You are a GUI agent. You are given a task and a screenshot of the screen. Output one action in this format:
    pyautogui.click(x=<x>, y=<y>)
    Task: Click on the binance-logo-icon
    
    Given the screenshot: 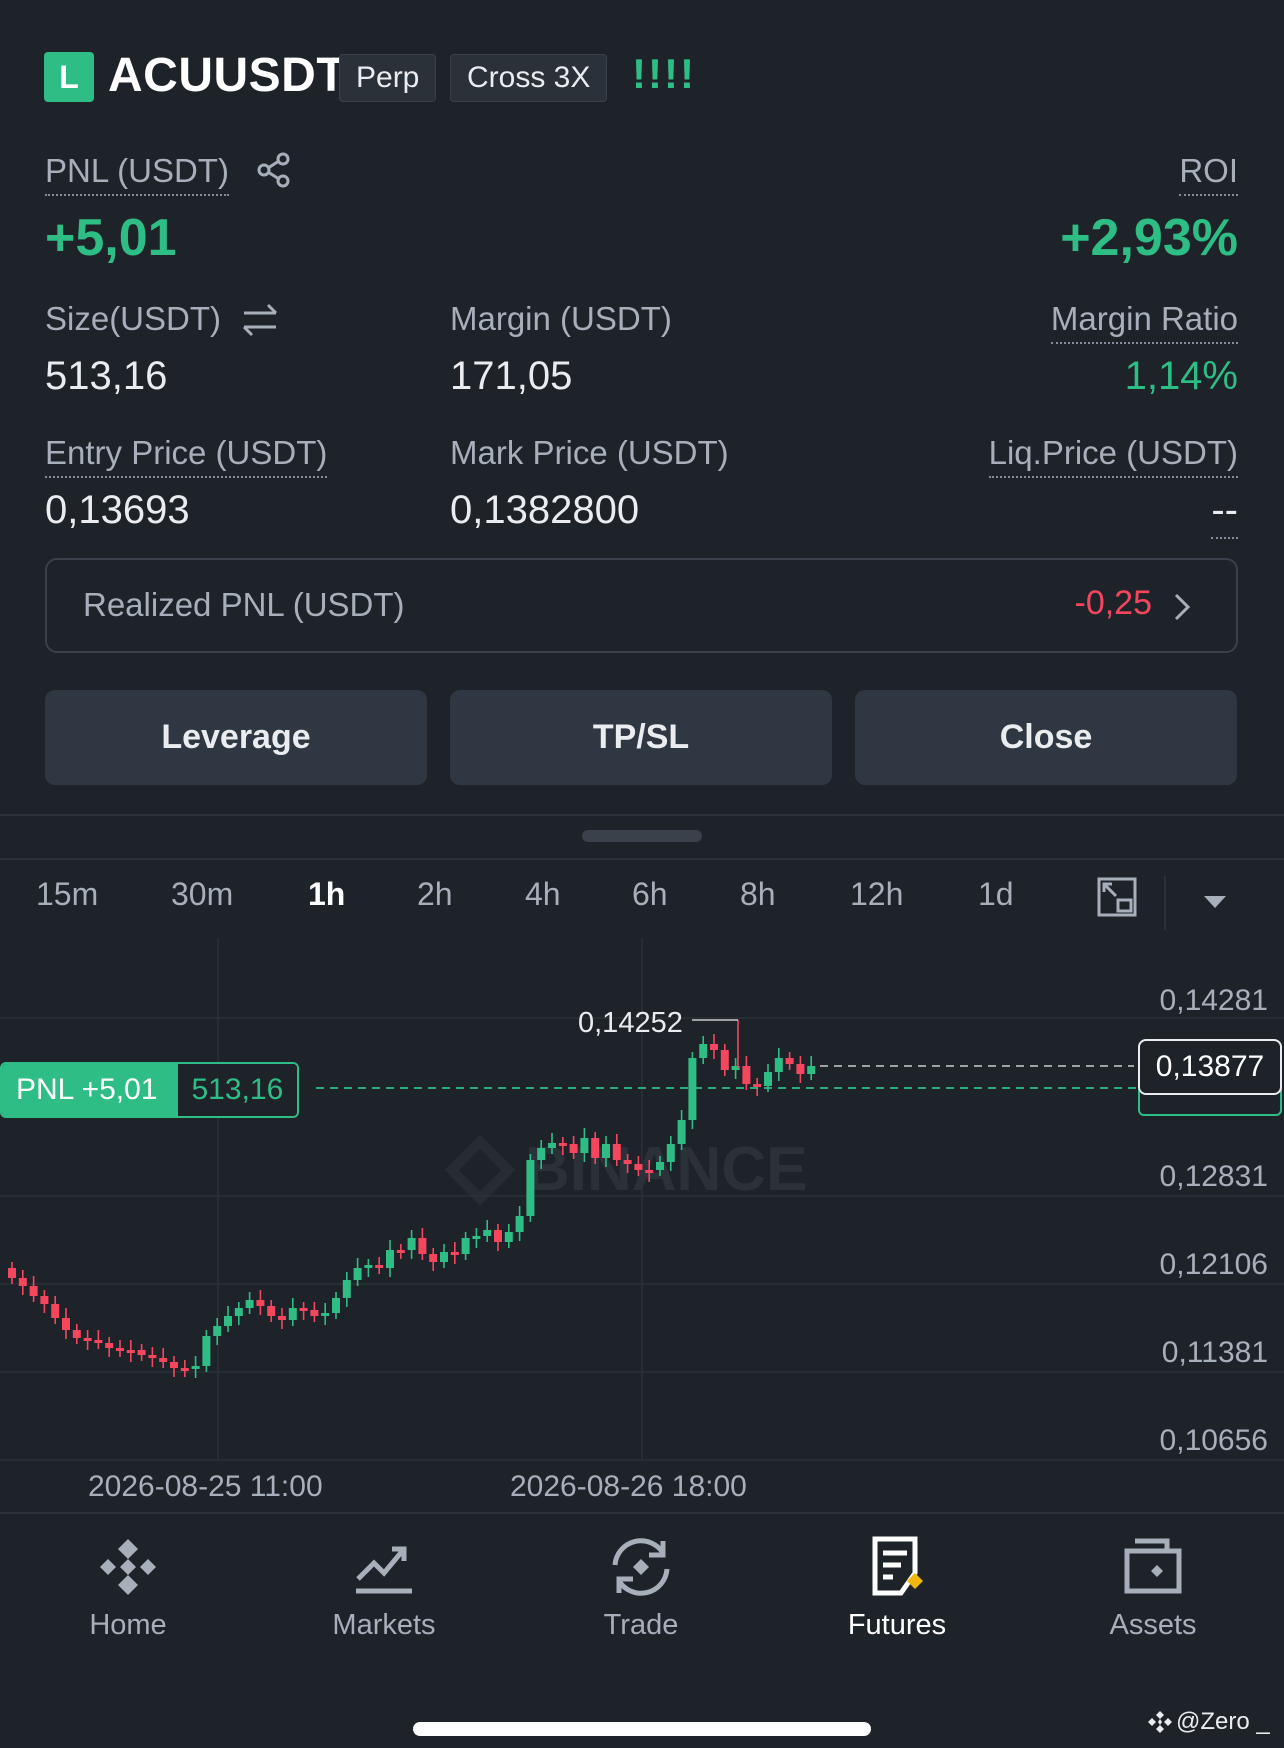 What is the action you would take?
    pyautogui.click(x=128, y=1567)
    